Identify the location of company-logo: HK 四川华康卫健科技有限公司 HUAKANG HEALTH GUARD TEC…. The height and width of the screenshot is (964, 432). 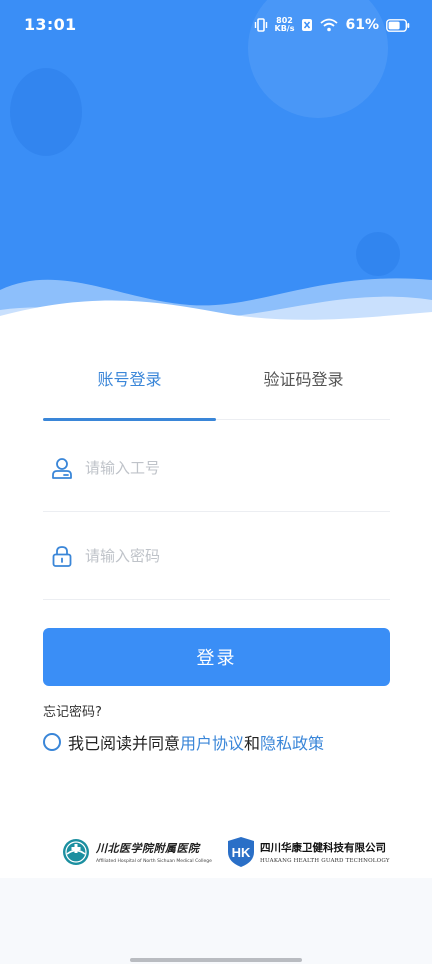
(308, 852).